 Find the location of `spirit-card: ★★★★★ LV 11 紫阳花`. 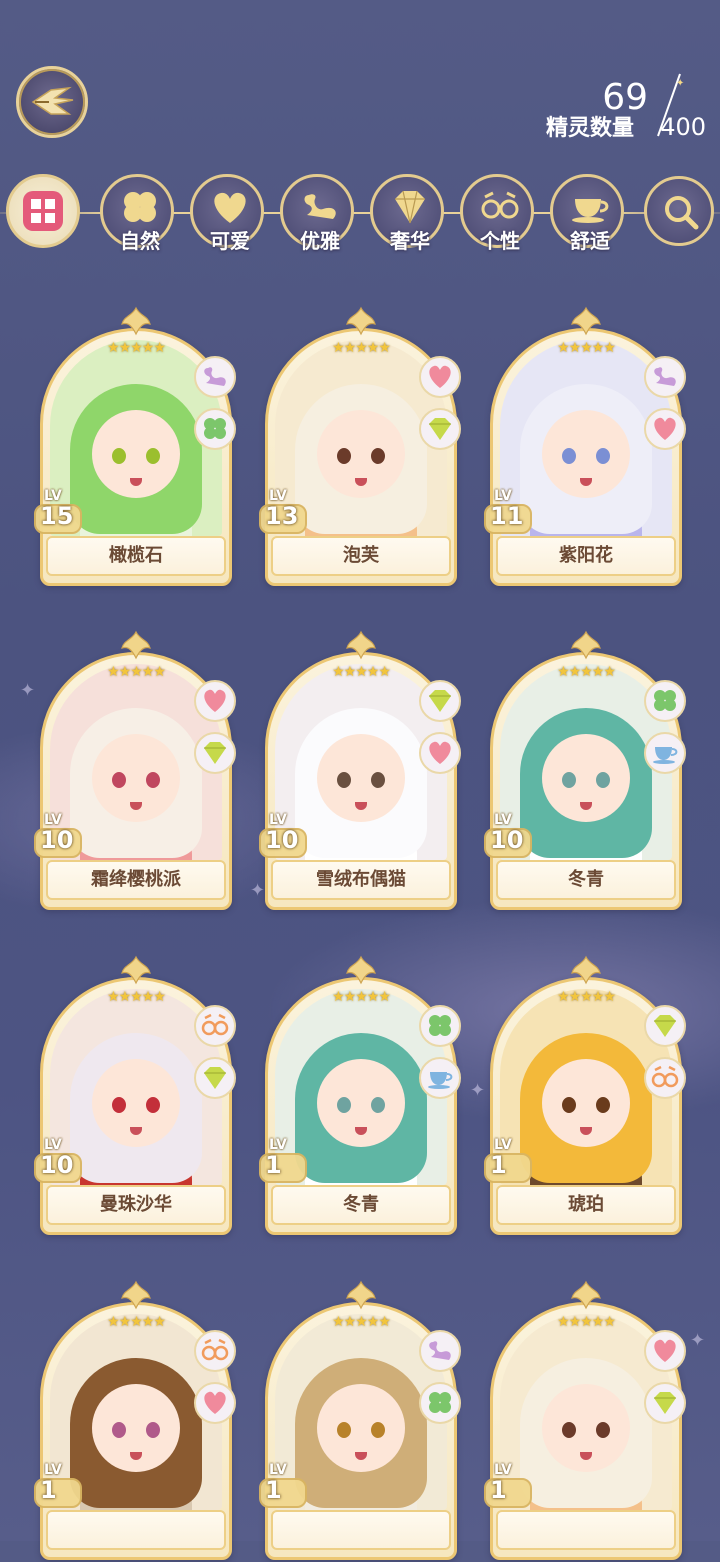

spirit-card: ★★★★★ LV 11 紫阳花 is located at coordinates (585, 447).